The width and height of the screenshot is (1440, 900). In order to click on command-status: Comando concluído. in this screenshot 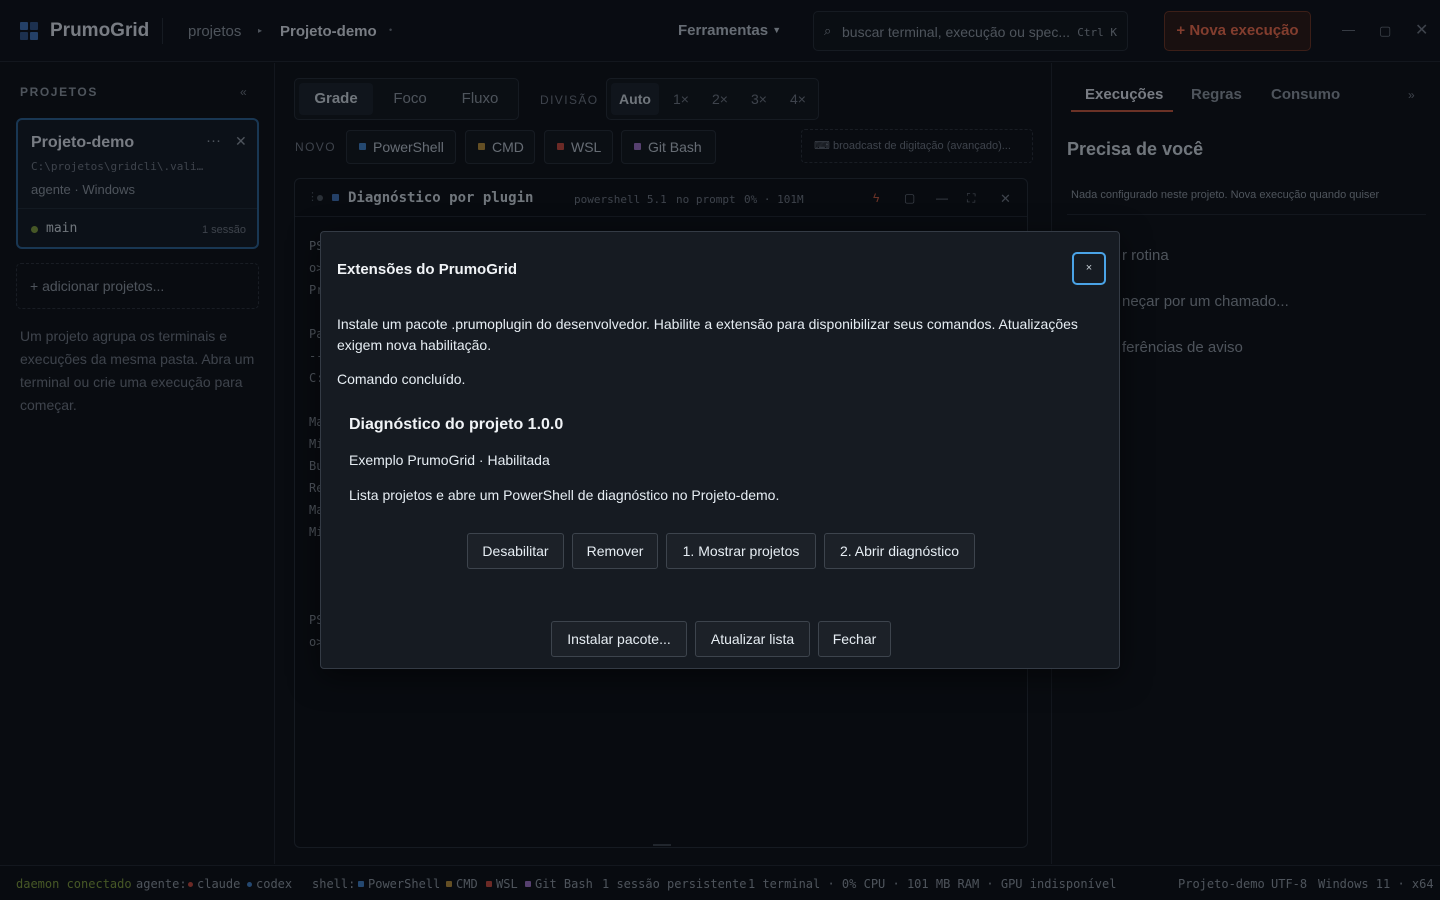, I will do `click(401, 379)`.